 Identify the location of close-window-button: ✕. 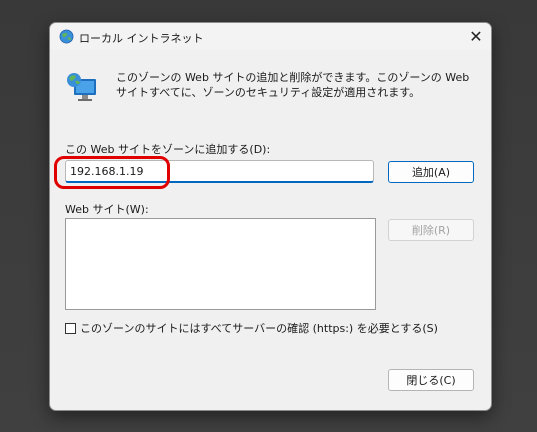
(476, 36).